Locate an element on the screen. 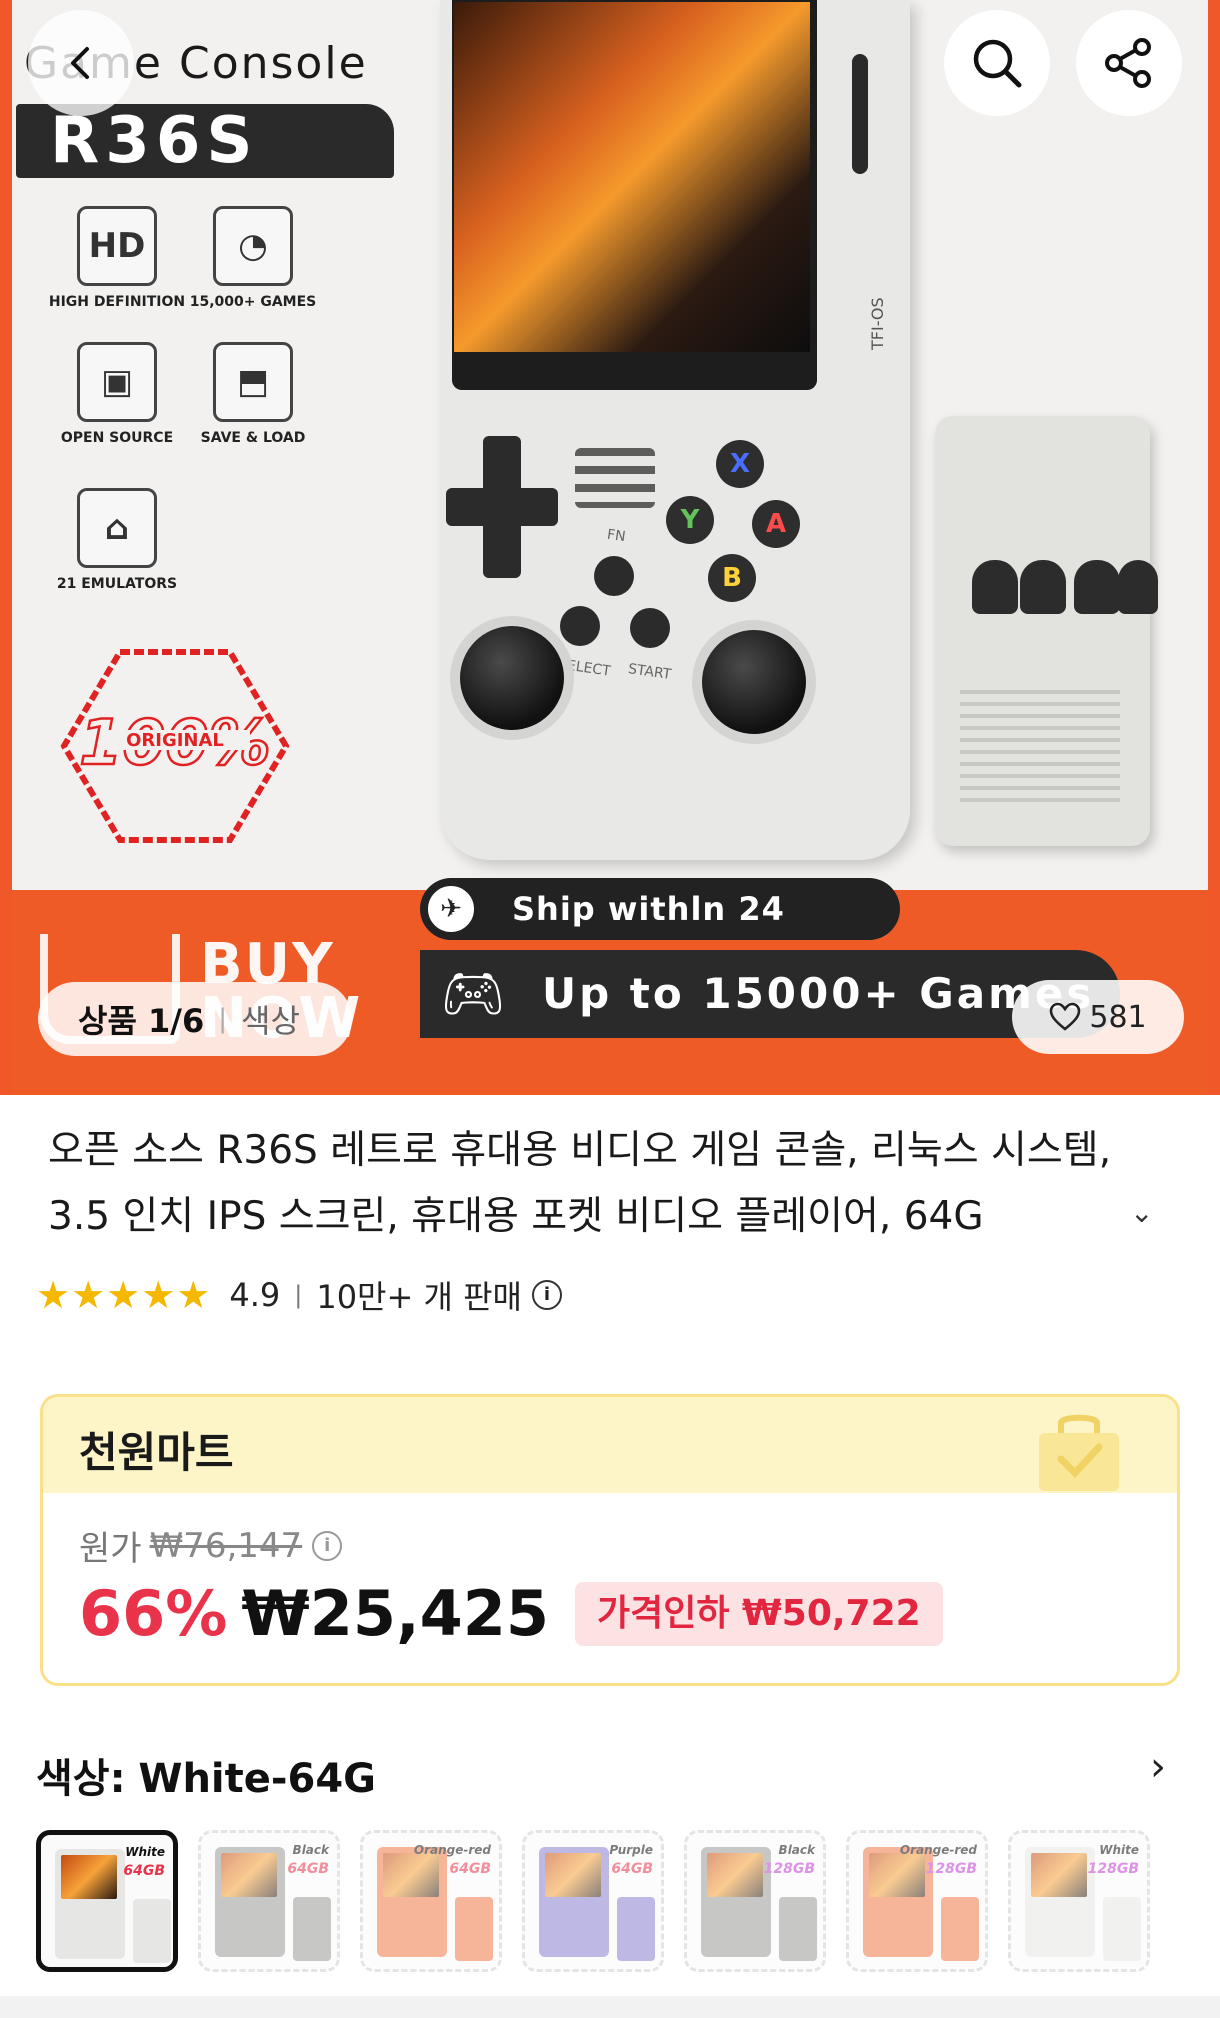 The height and width of the screenshot is (2018, 1220). share-button is located at coordinates (1129, 63).